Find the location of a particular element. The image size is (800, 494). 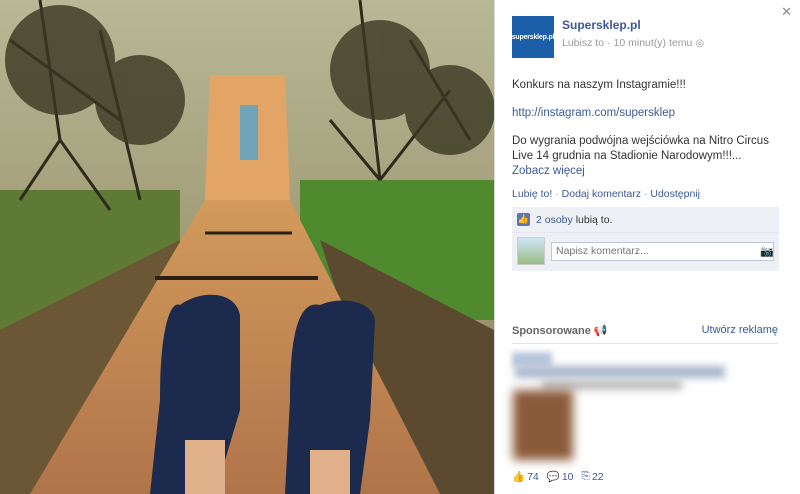

comment-icon: 💬 is located at coordinates (553, 477).